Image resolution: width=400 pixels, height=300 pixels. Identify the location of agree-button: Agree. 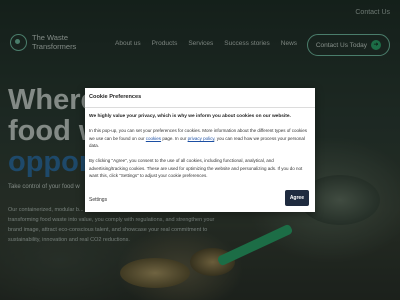
(296, 198).